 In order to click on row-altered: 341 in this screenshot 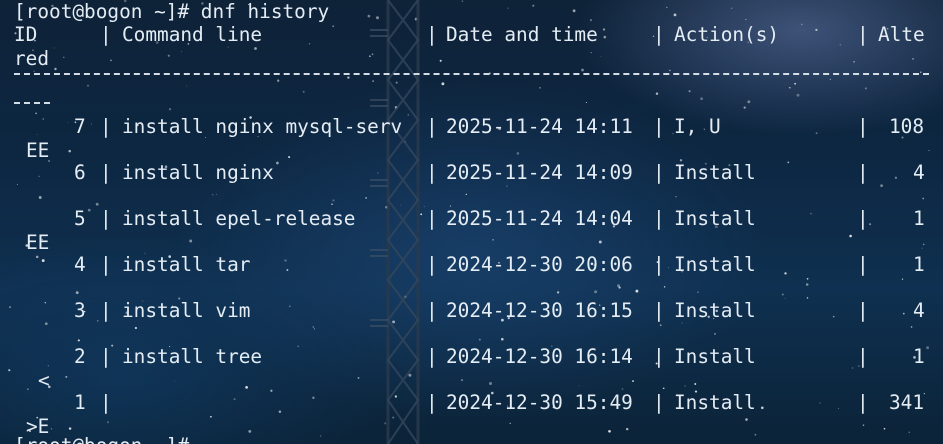, I will do `click(907, 402)`.